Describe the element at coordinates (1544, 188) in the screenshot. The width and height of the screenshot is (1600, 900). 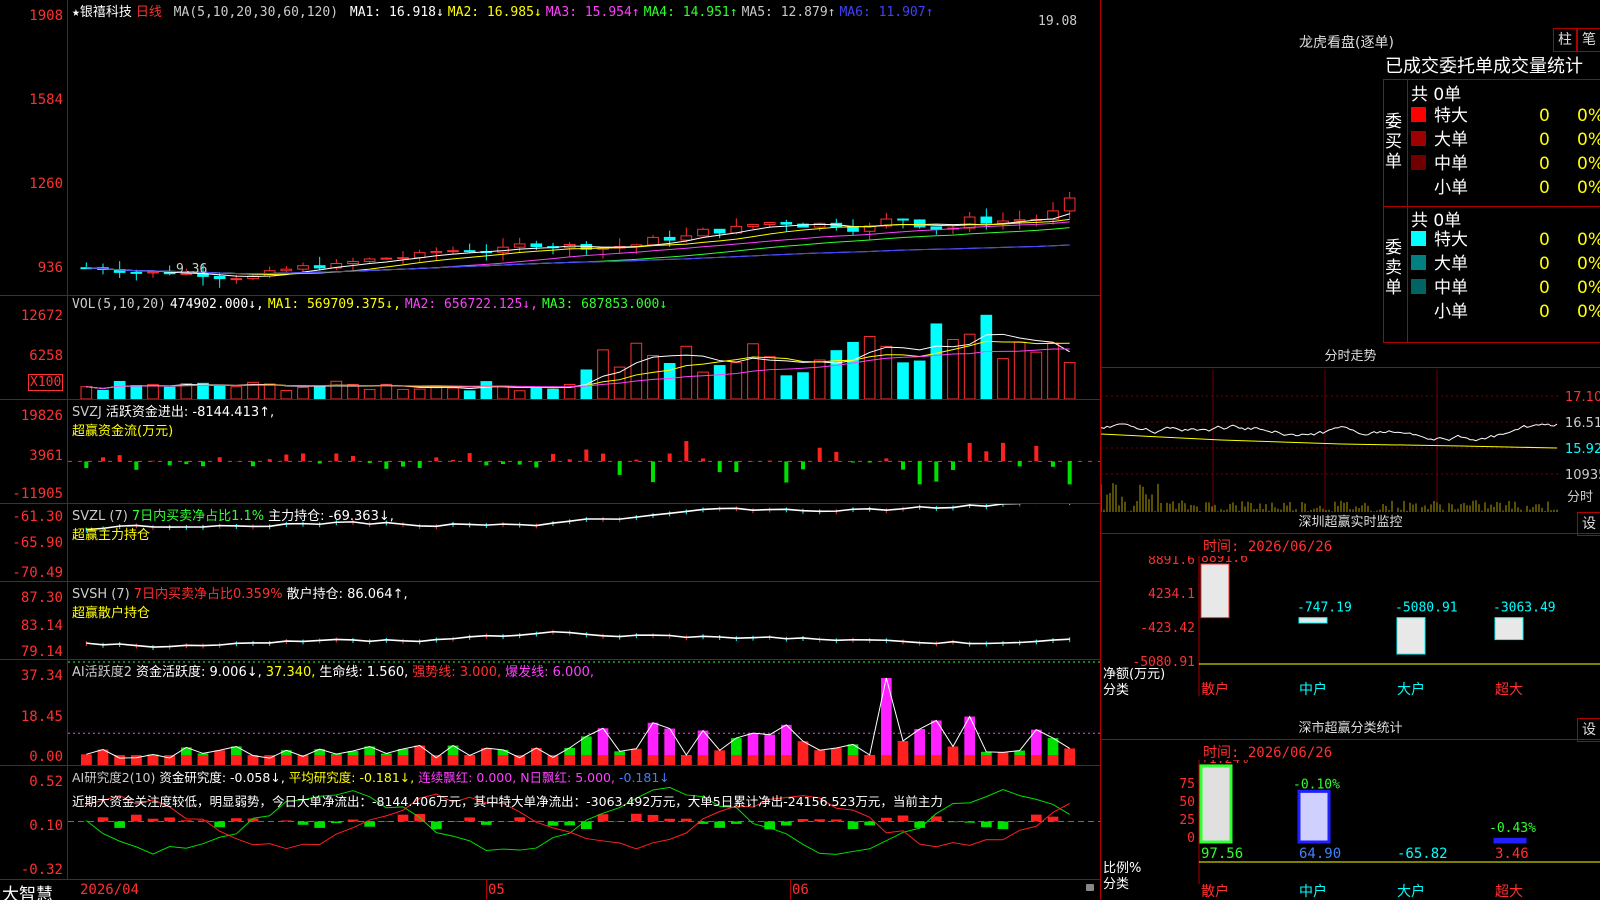
I see `buy-volume: 0` at that location.